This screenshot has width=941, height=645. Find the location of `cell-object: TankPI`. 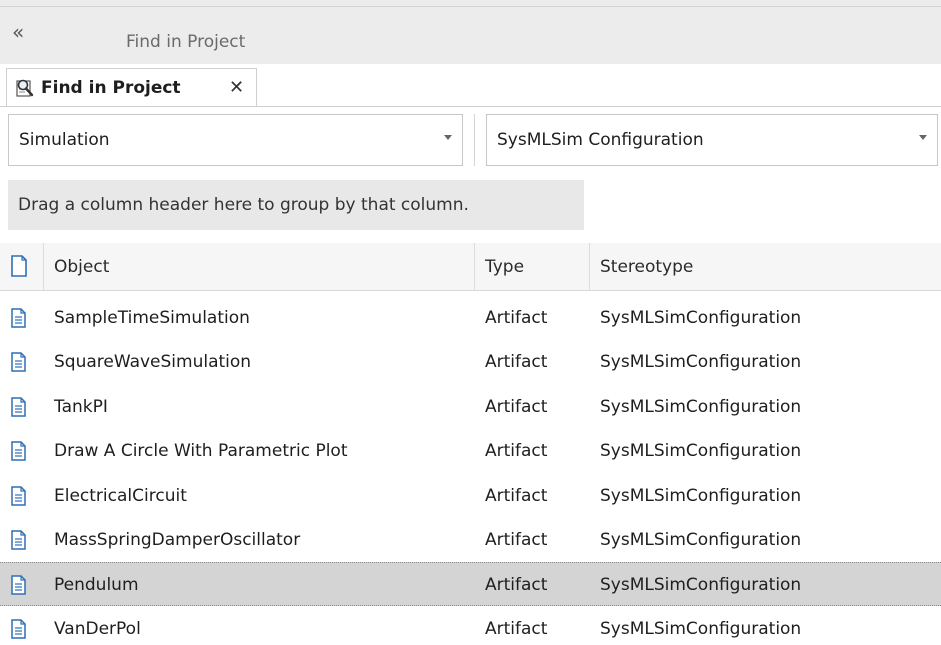

cell-object: TankPI is located at coordinates (81, 406).